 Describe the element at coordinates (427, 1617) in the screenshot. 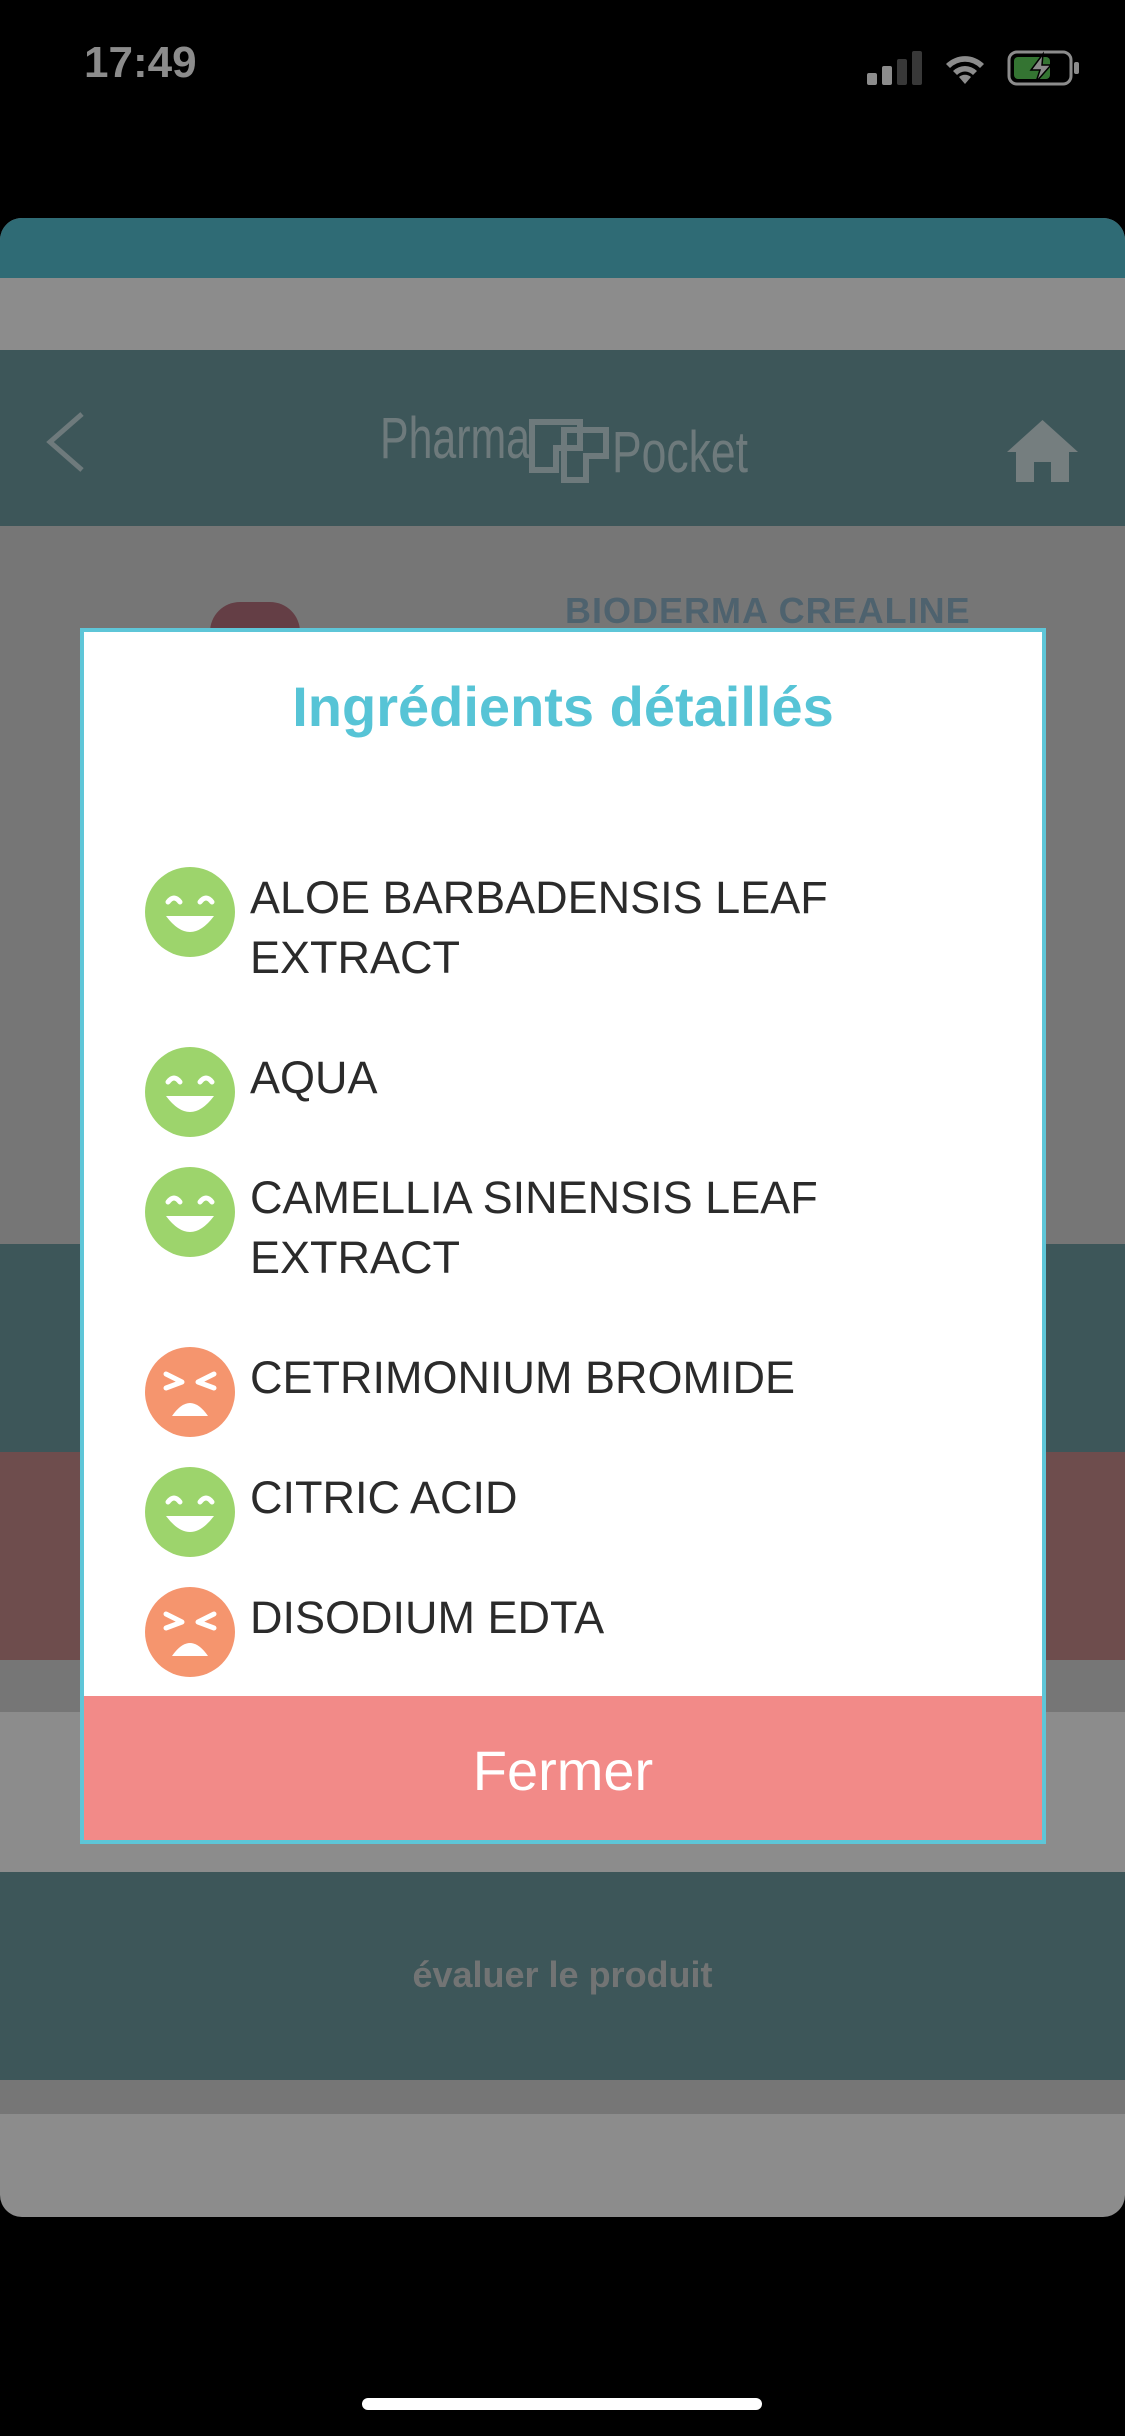

I see `ingredient-name: DISODIUM EDTA` at that location.